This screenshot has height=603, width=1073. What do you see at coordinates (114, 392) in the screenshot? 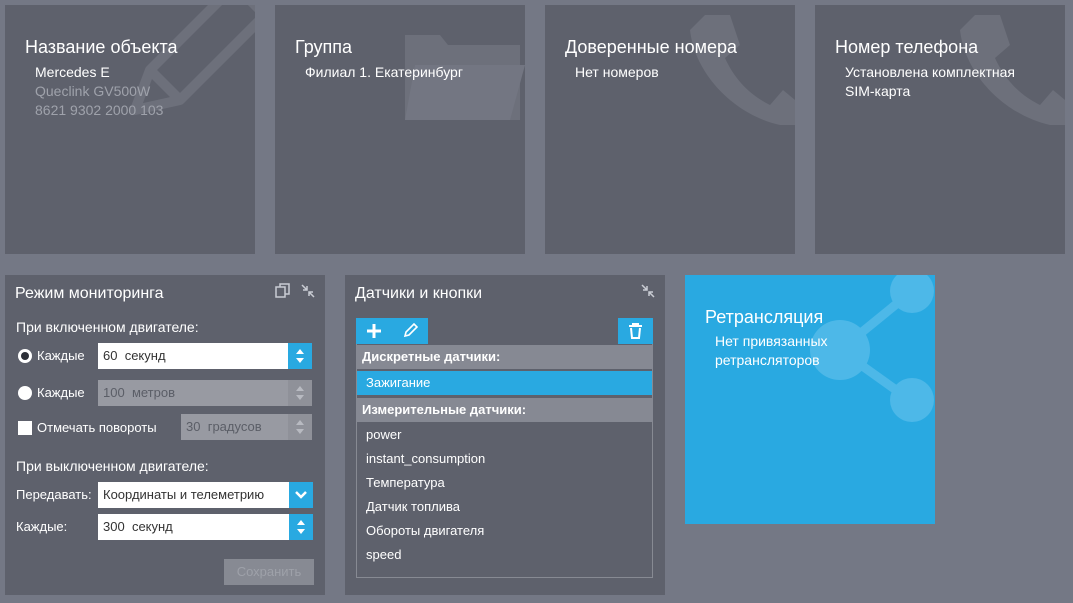
I see `every-distance-value: 100` at bounding box center [114, 392].